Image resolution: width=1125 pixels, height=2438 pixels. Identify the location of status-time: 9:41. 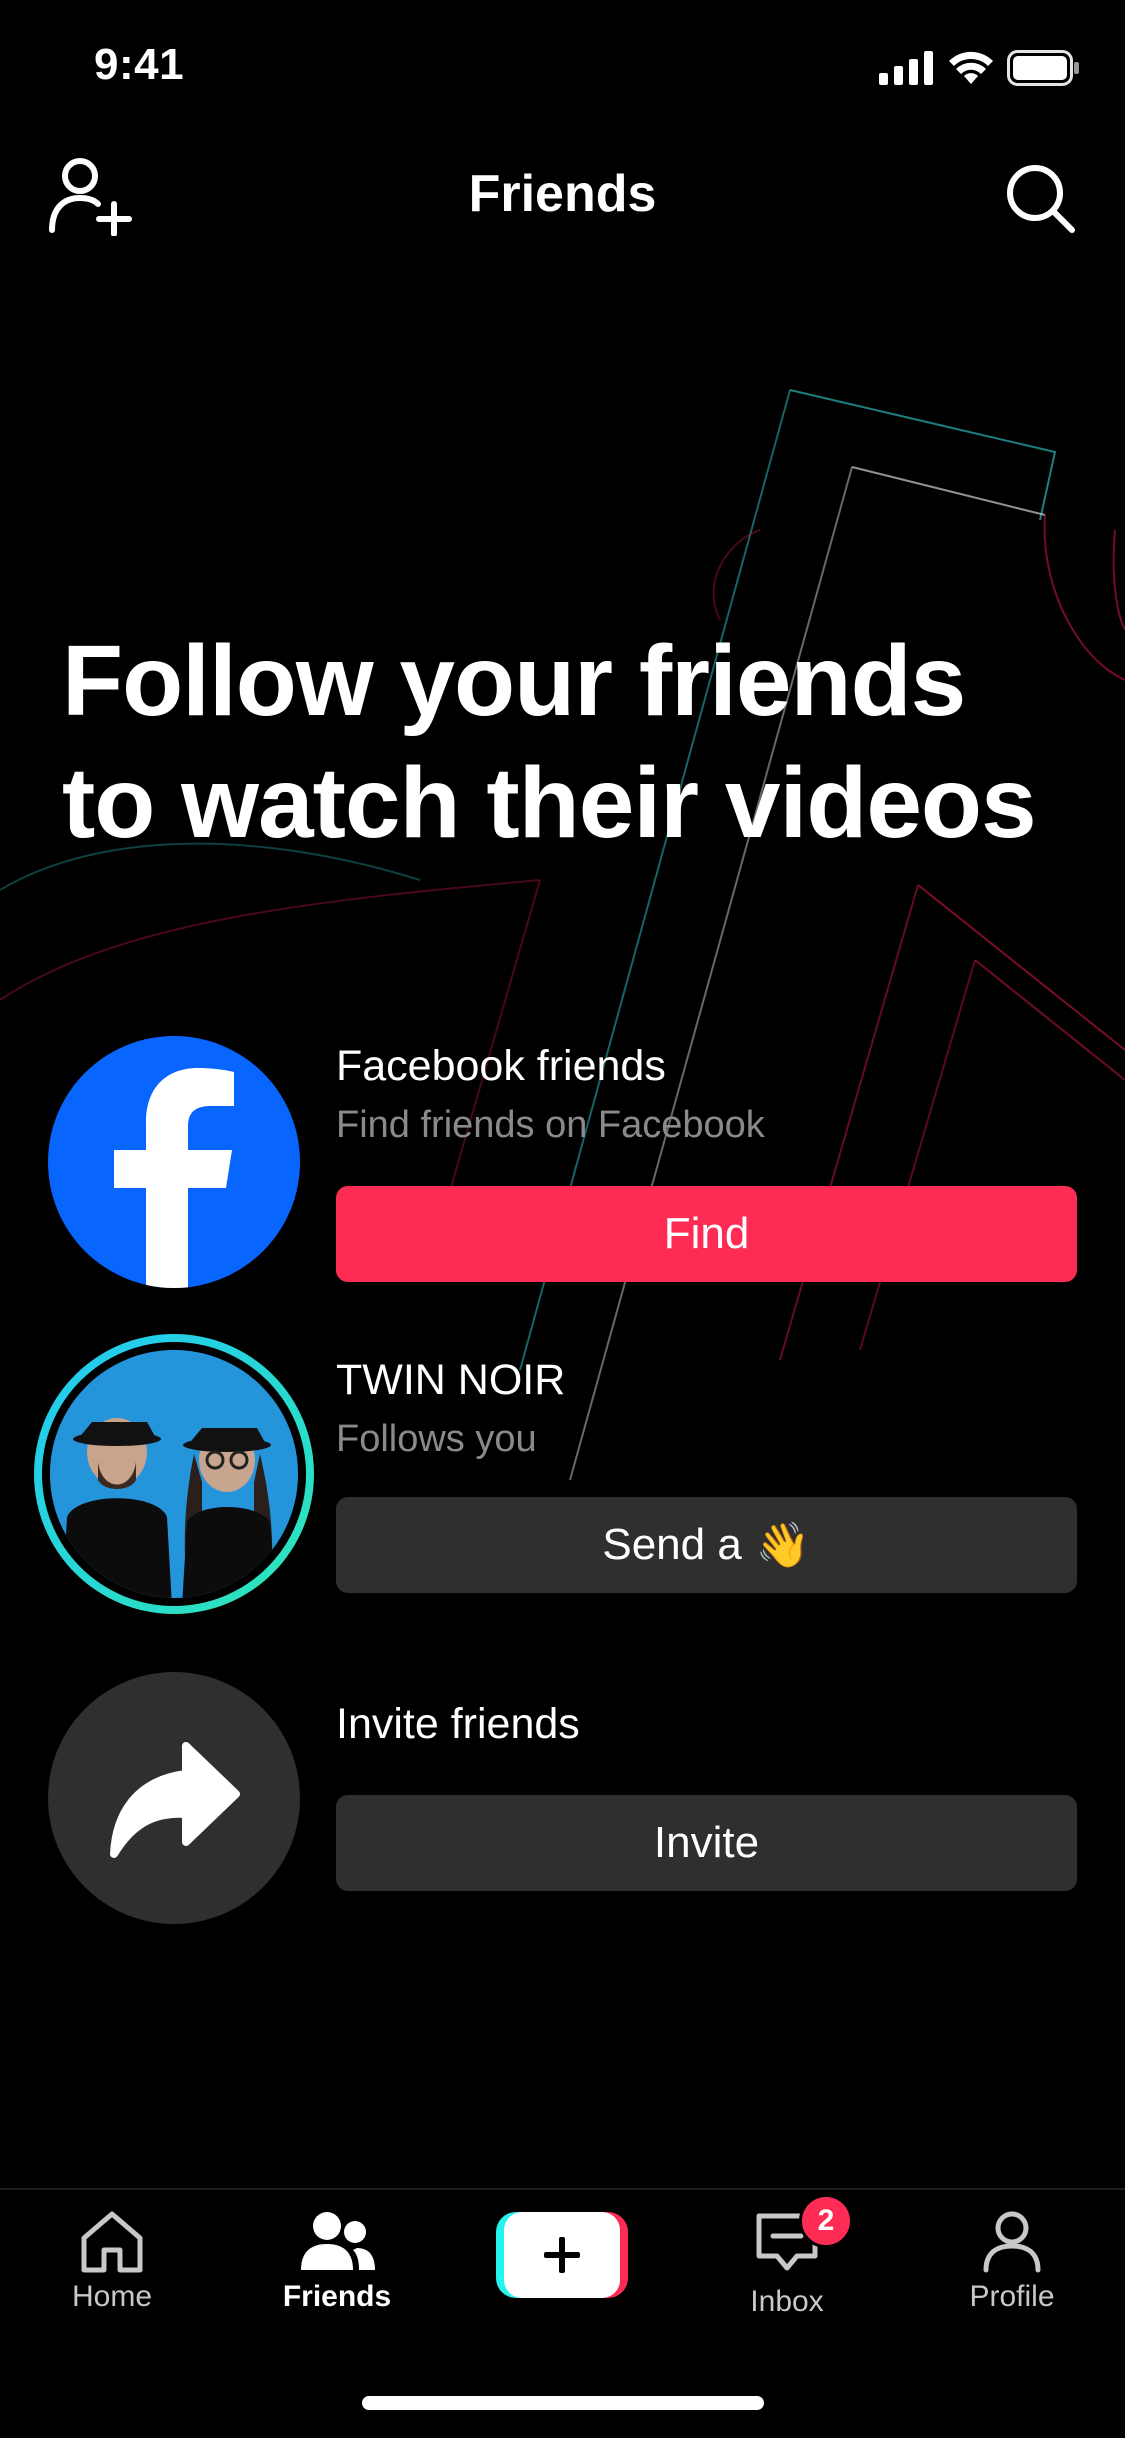
(139, 64).